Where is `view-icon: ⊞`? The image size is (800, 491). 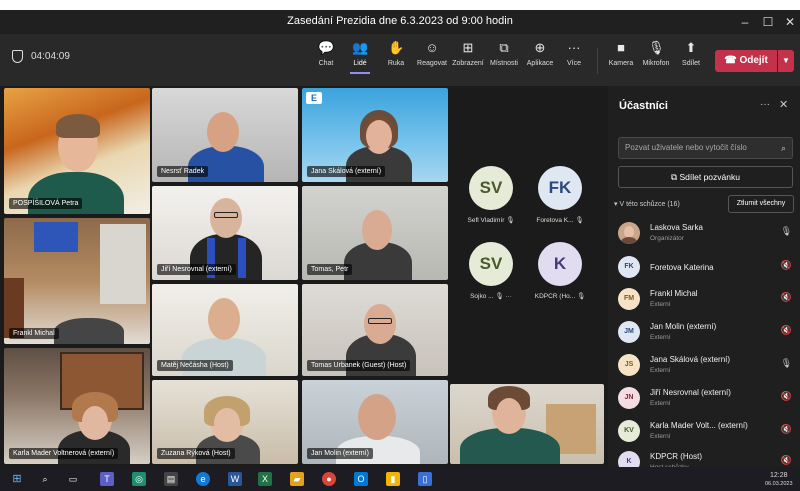
view-icon: ⊞ is located at coordinates (468, 47).